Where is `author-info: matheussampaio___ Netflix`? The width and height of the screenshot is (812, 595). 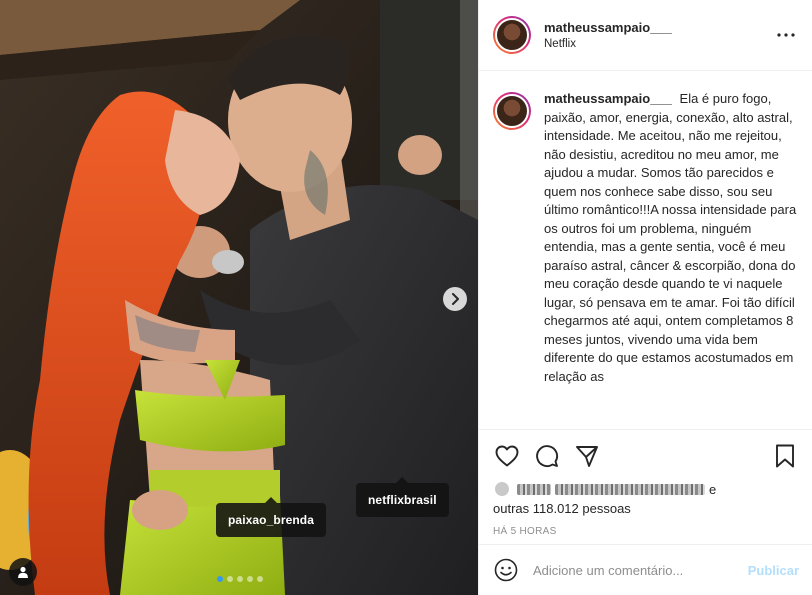
author-info: matheussampaio___ Netflix is located at coordinates (659, 35).